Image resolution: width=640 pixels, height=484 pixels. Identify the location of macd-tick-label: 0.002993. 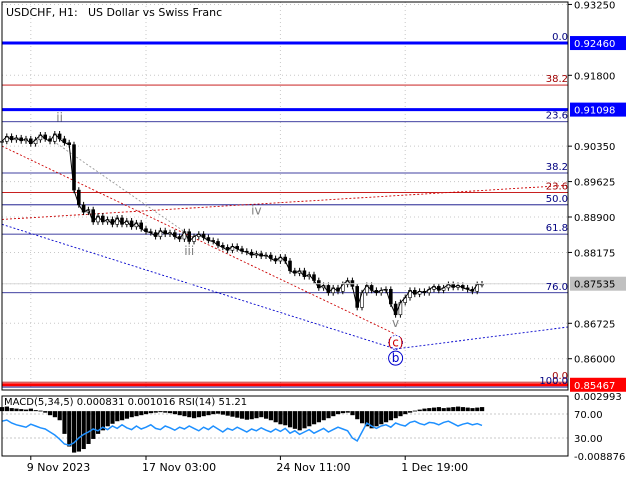
(598, 397).